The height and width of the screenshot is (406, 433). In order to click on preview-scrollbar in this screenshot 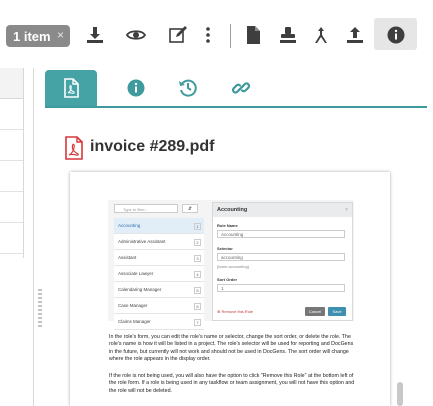, I will do `click(400, 394)`.